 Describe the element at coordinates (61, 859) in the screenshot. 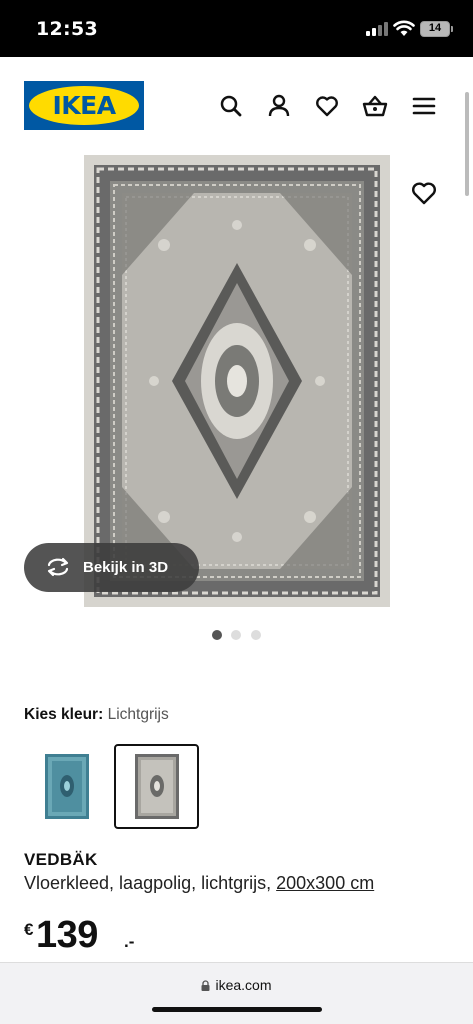

I see `product-name: VEDBÄK` at that location.